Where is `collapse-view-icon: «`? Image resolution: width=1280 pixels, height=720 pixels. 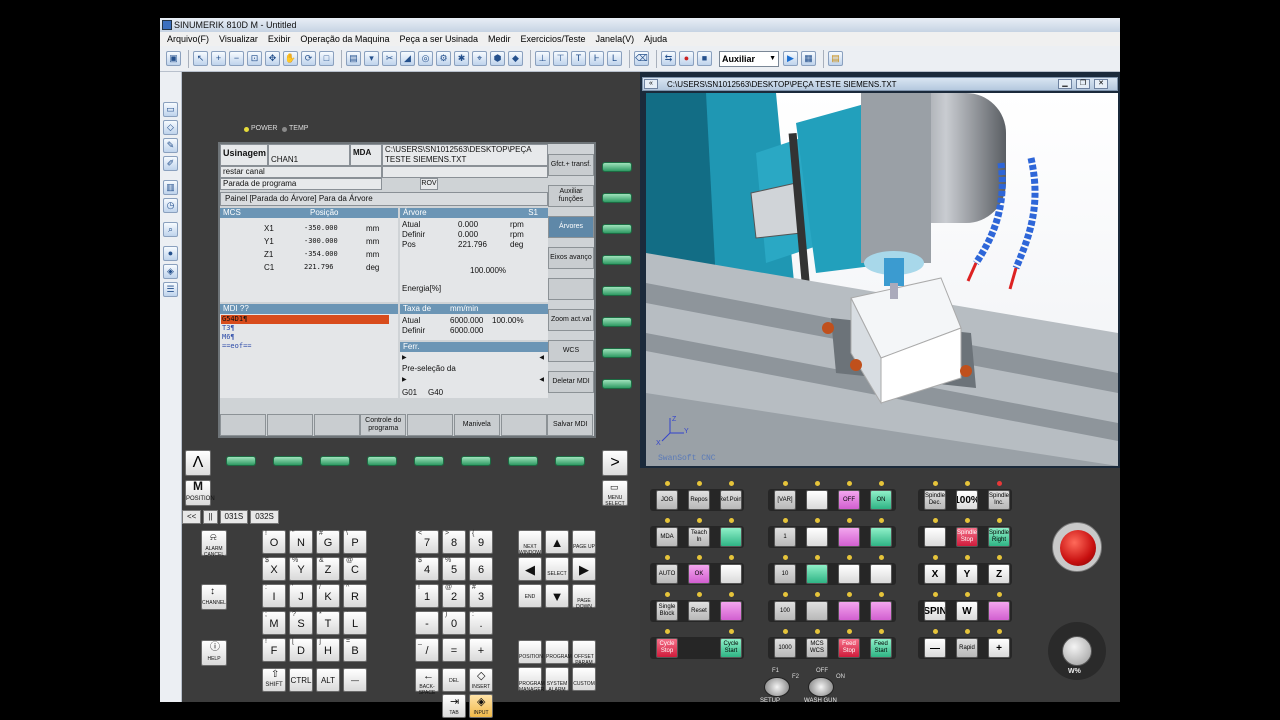 collapse-view-icon: « is located at coordinates (651, 84).